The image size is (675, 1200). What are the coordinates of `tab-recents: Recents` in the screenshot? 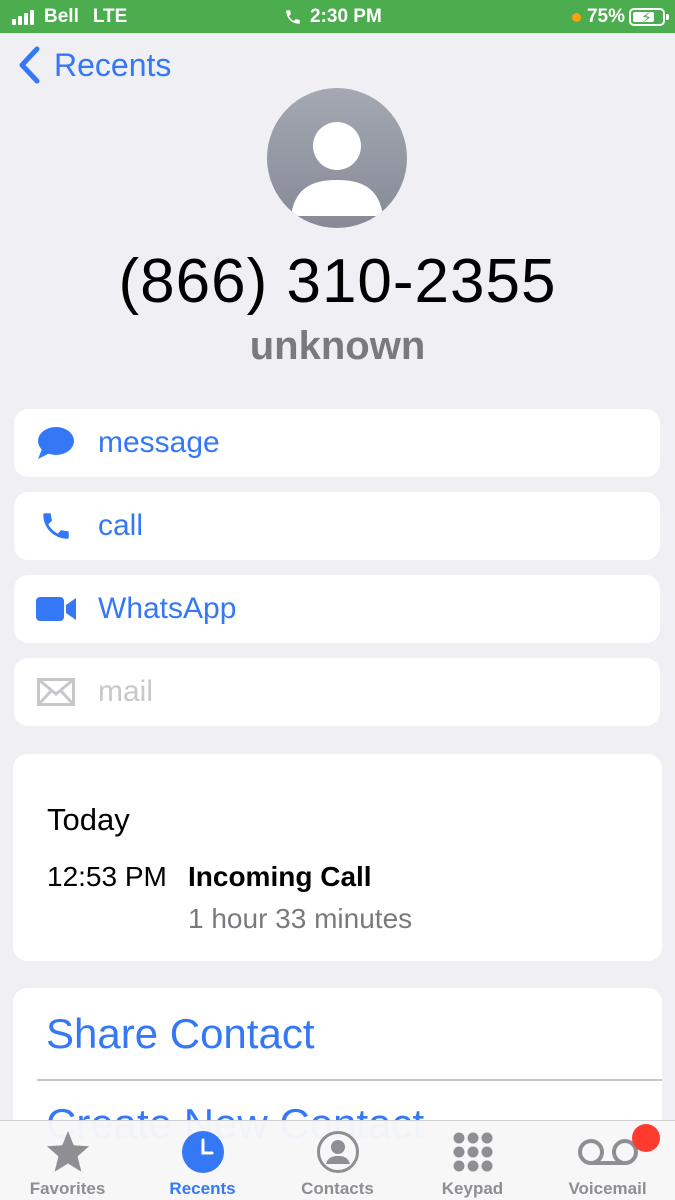 It's located at (202, 1160).